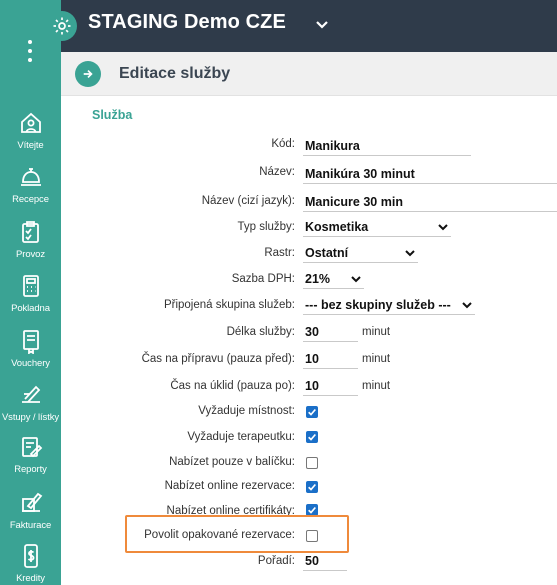  Describe the element at coordinates (337, 226) in the screenshot. I see `service-type-value: Kosmetika` at that location.